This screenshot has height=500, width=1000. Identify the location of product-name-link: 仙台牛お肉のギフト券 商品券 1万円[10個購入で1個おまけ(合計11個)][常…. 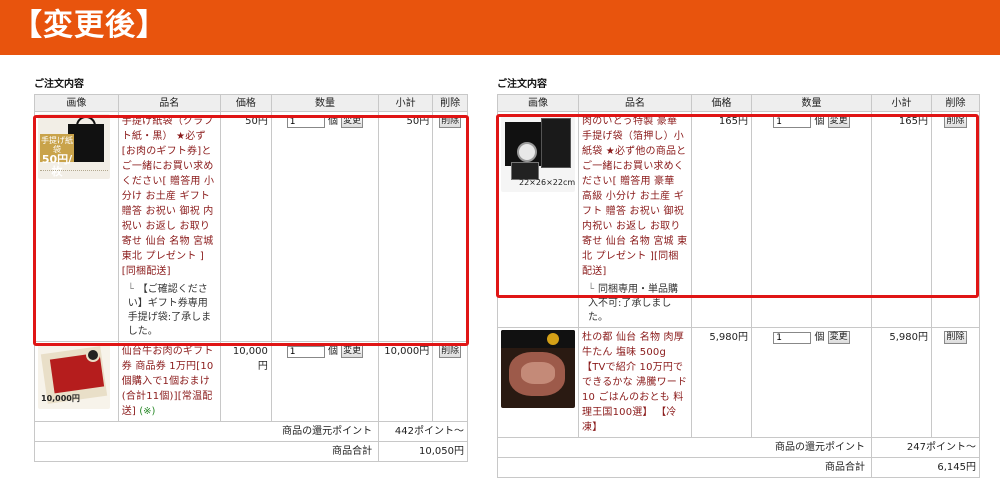
(168, 381).